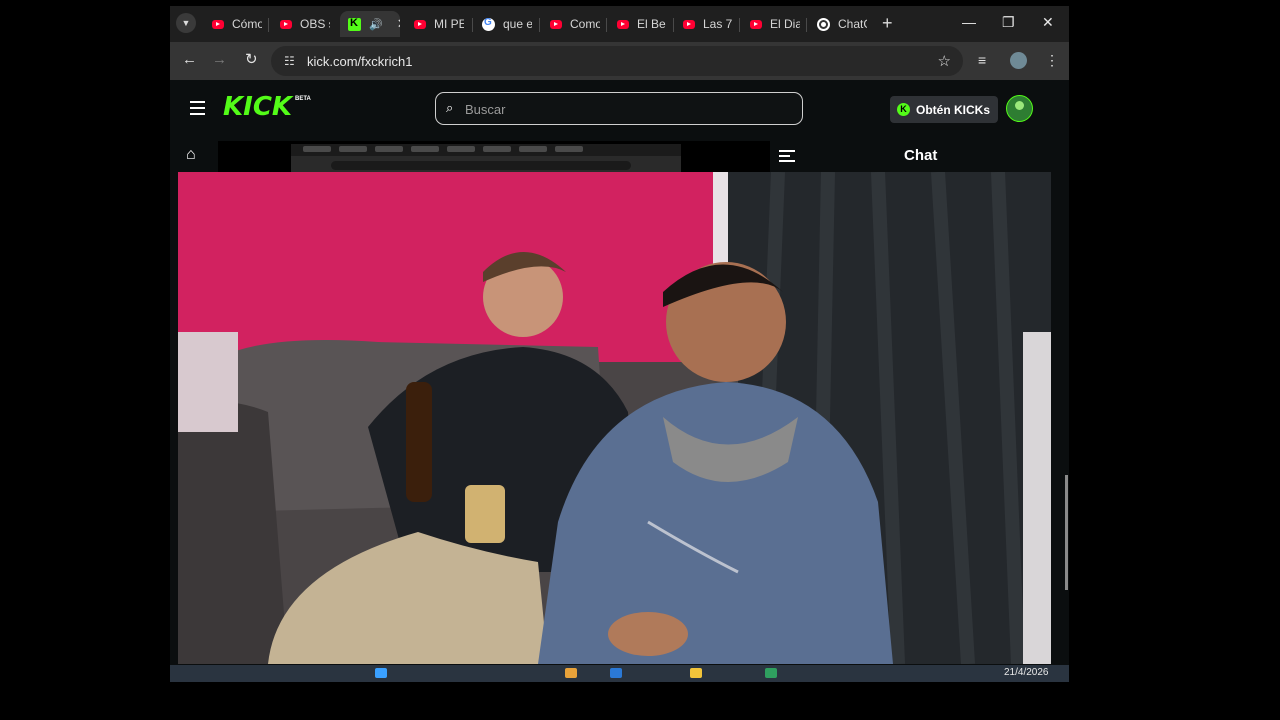  What do you see at coordinates (354, 24) in the screenshot?
I see `kick-icon` at bounding box center [354, 24].